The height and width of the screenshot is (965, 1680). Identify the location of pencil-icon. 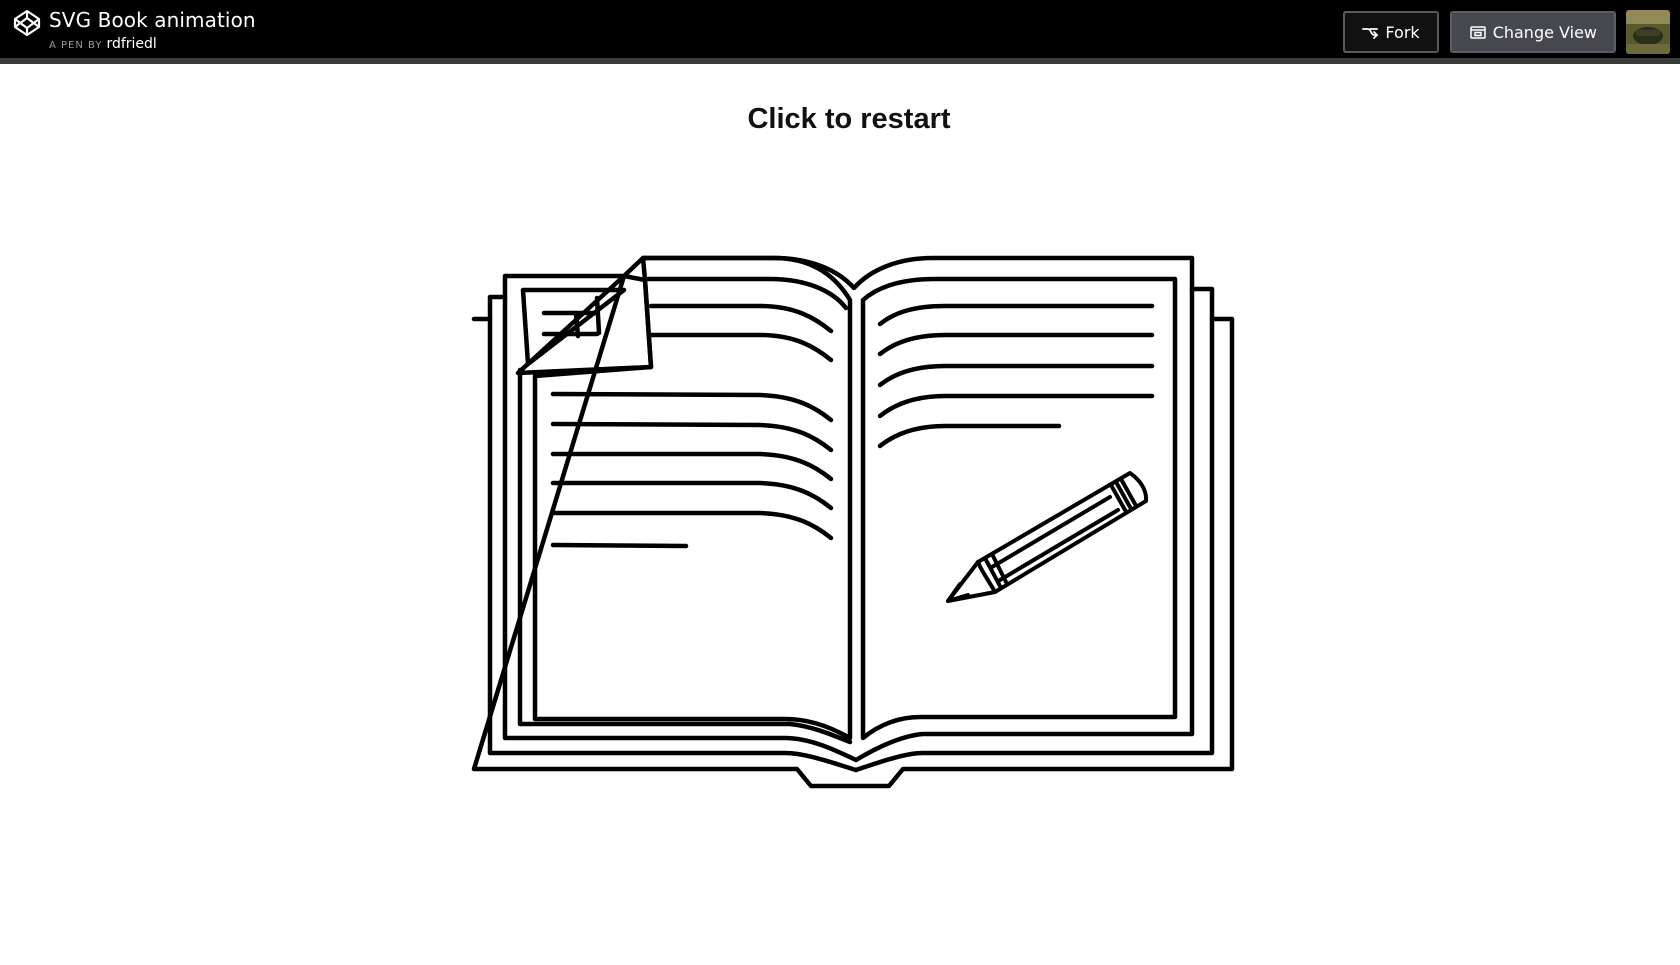
(1047, 537).